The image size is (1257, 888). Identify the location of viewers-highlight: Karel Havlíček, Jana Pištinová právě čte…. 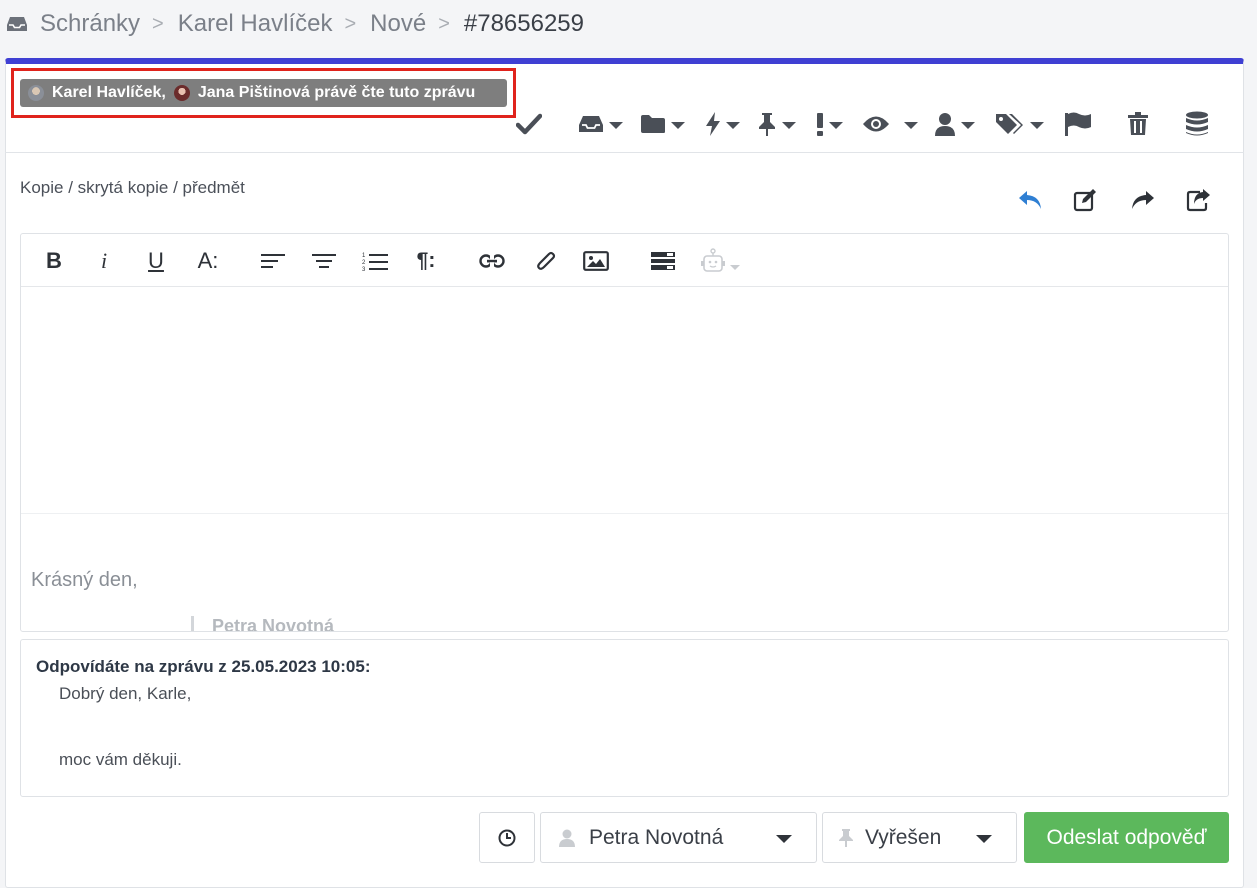
(263, 93).